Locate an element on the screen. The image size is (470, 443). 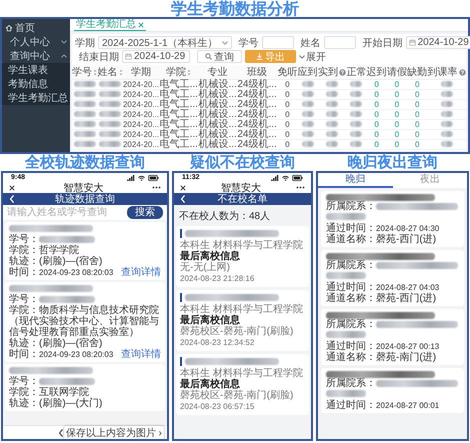
field-text: 学院：互联网学院 is located at coordinates (49, 392).